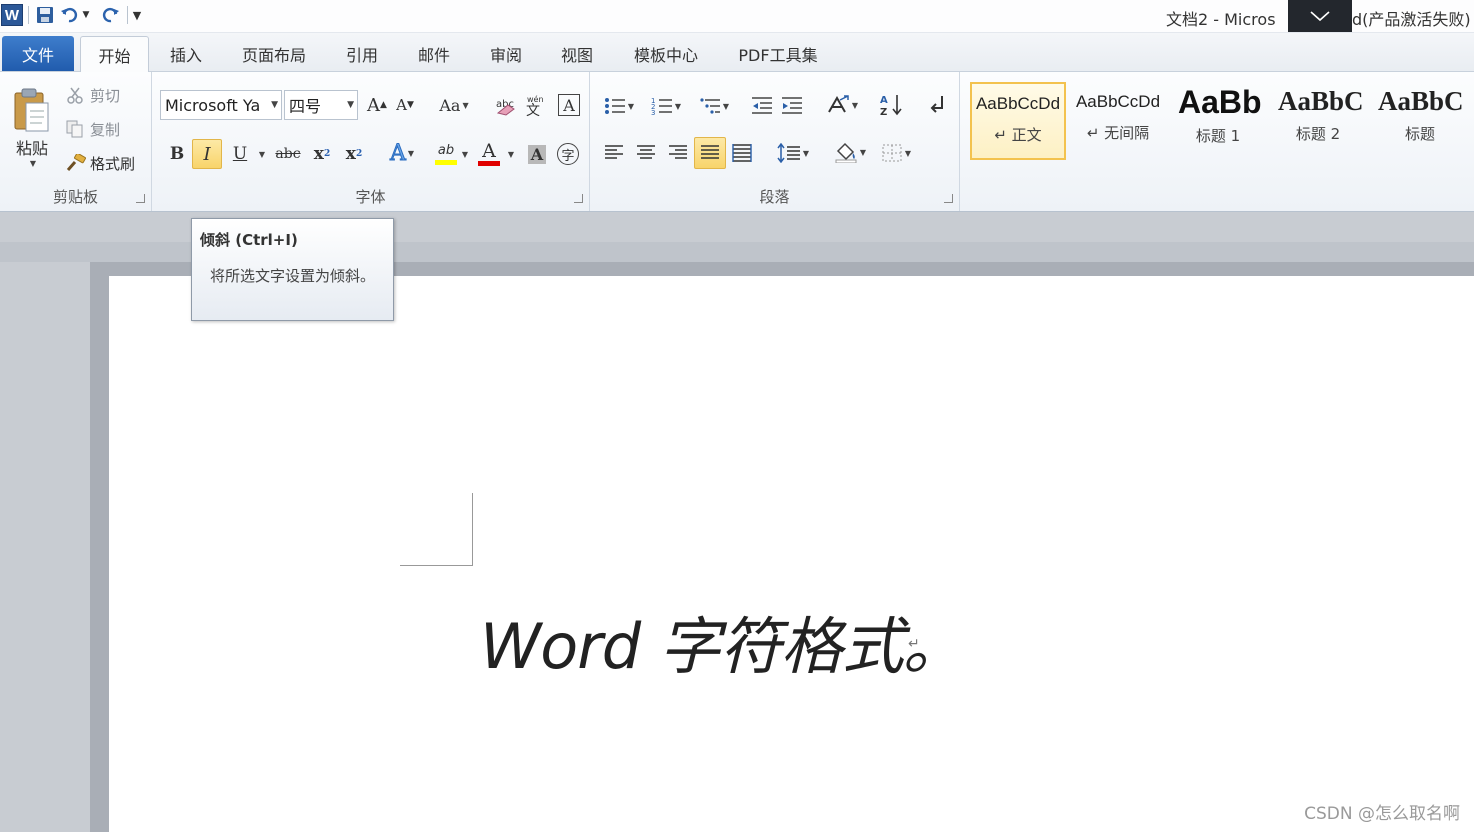 The image size is (1474, 832). I want to click on superscript-button: x2, so click(354, 154).